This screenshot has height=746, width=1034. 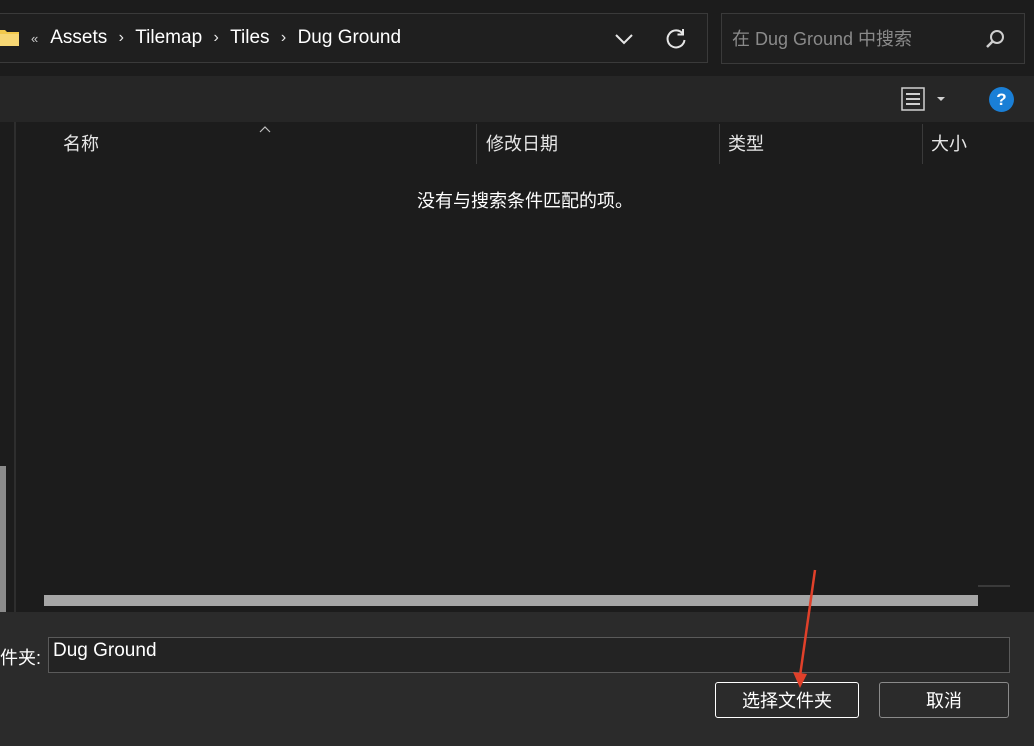 What do you see at coordinates (265, 129) in the screenshot?
I see `sort-up-icon` at bounding box center [265, 129].